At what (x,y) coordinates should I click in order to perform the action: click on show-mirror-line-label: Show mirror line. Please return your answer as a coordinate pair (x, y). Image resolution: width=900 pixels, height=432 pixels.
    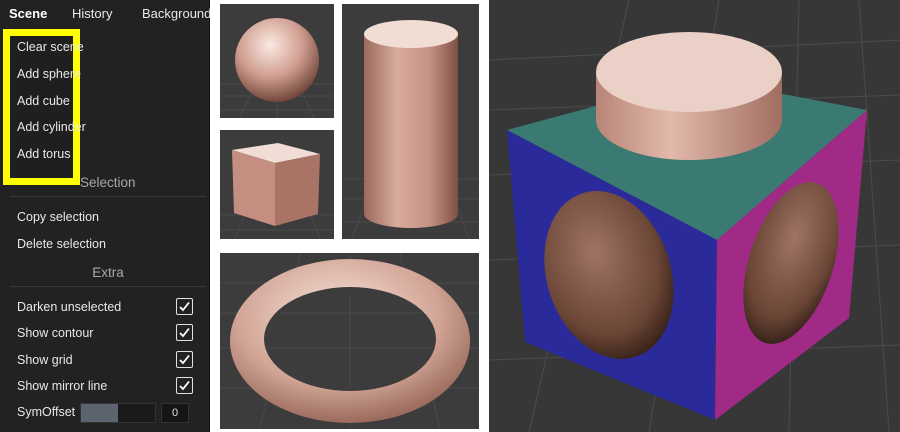
    Looking at the image, I should click on (62, 386).